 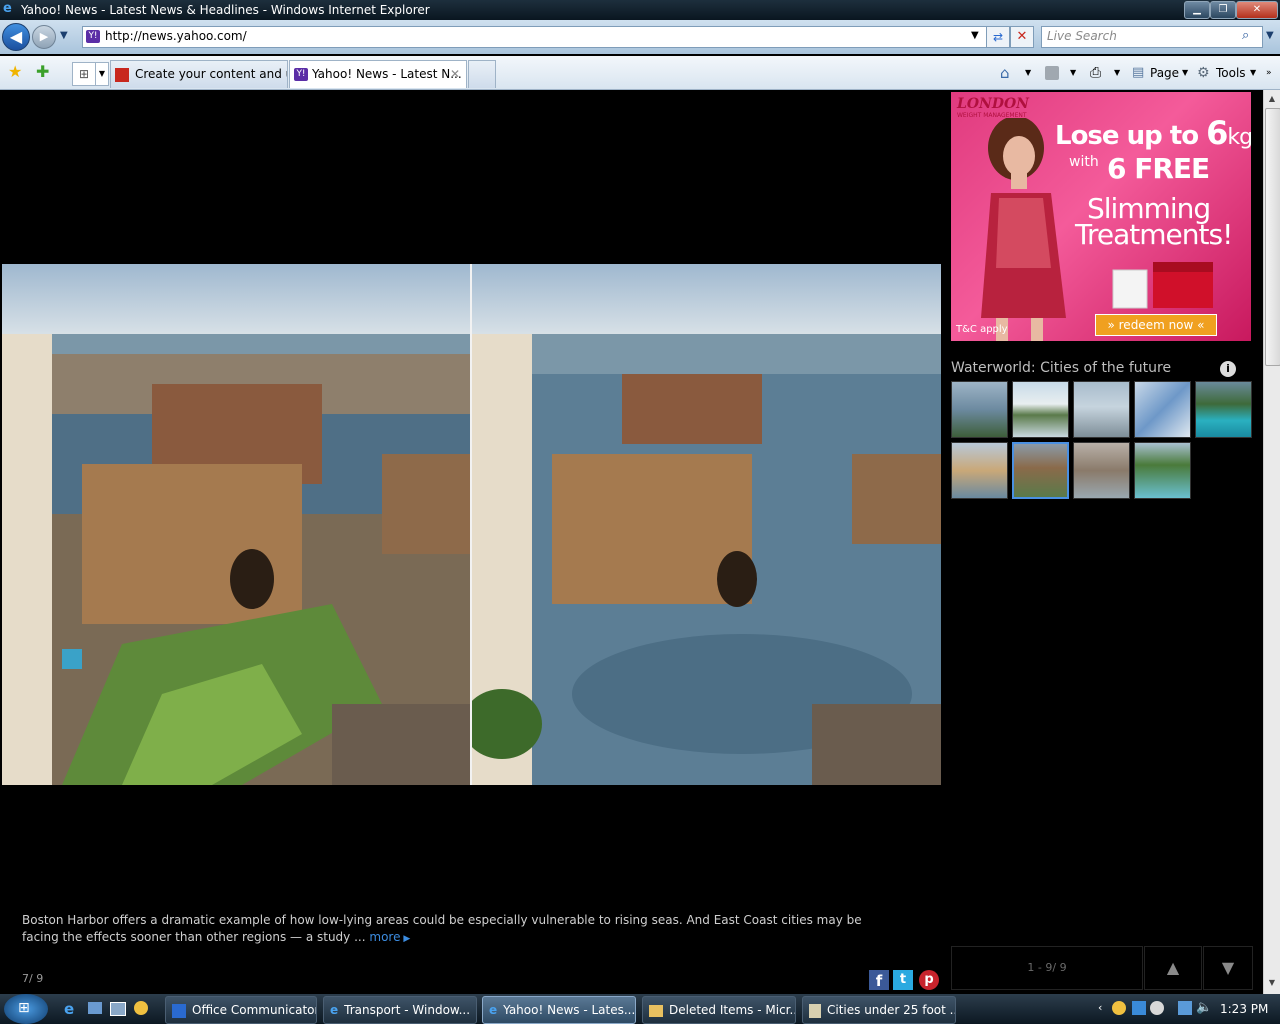 I want to click on scroll-down-button: ▼, so click(x=1228, y=968).